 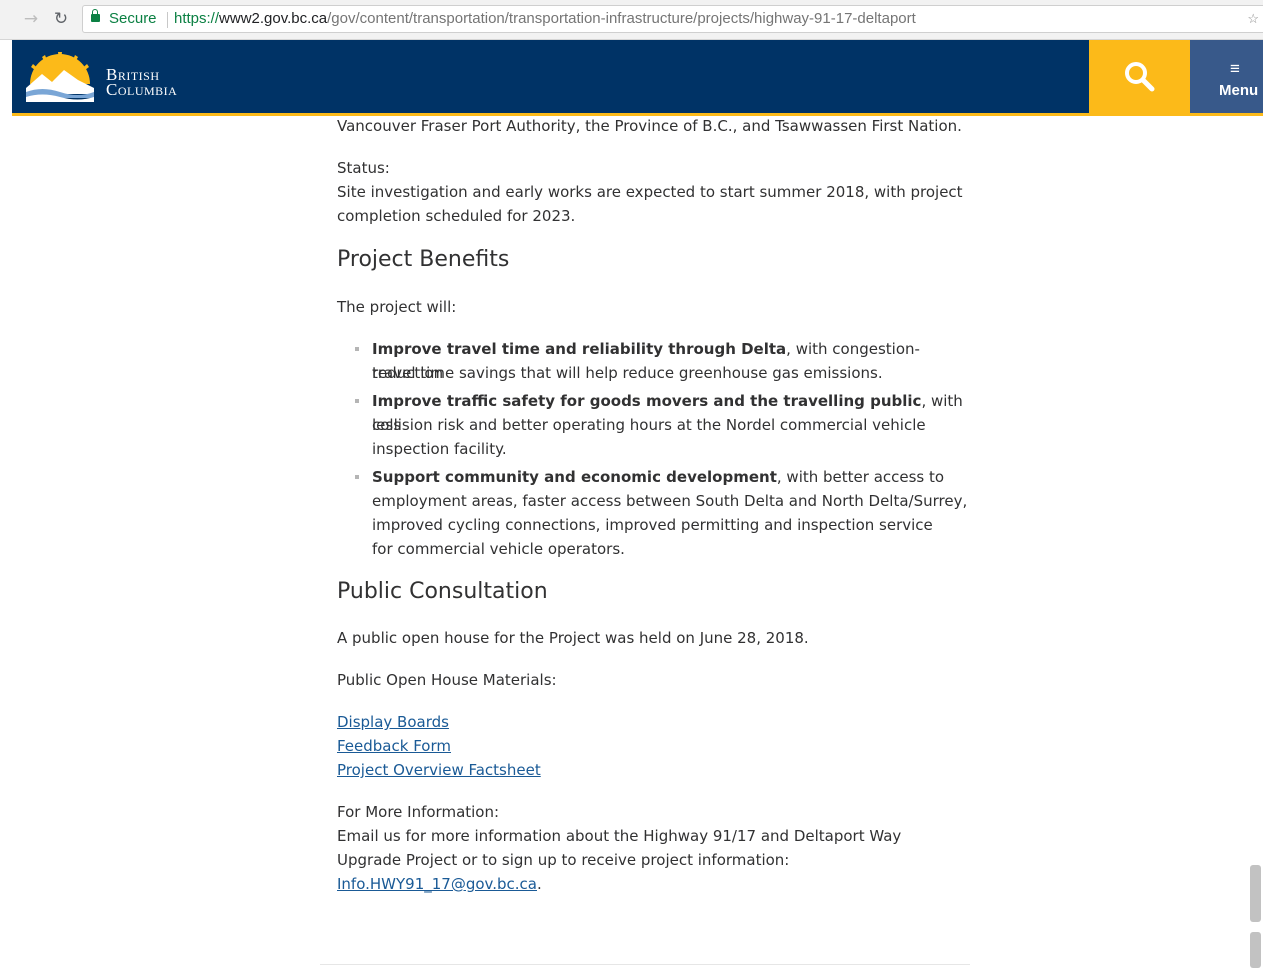 I want to click on feedback-form-link-row: Feedback Form, so click(x=394, y=746).